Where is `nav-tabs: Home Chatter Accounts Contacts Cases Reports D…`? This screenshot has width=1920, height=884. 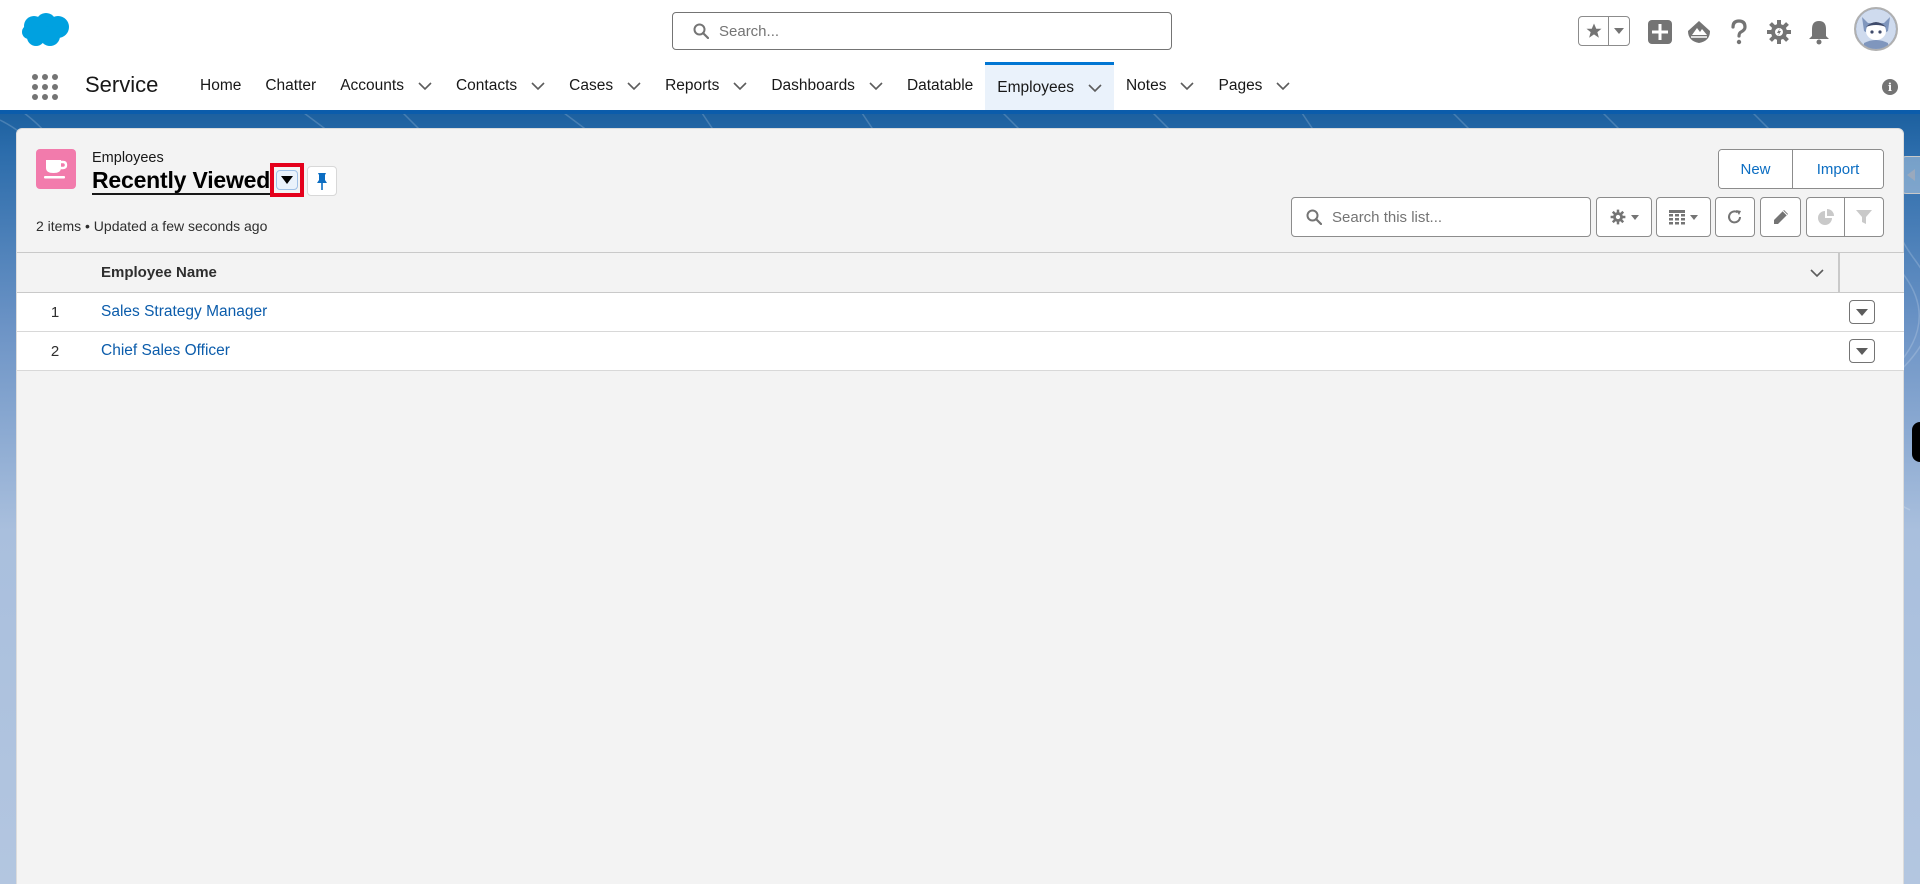
nav-tabs: Home Chatter Accounts Contacts Cases Reports D… is located at coordinates (745, 86).